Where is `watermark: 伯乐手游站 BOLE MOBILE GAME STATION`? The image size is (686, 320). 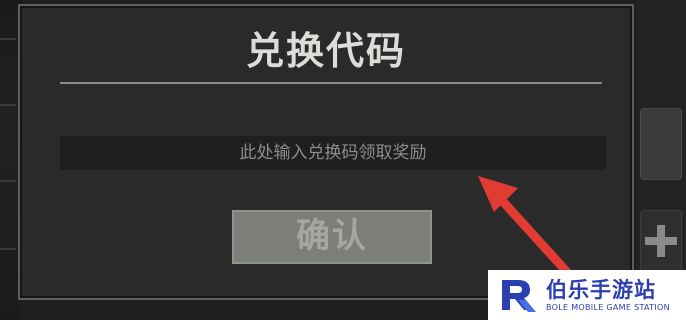
watermark: 伯乐手游站 BOLE MOBILE GAME STATION is located at coordinates (587, 295).